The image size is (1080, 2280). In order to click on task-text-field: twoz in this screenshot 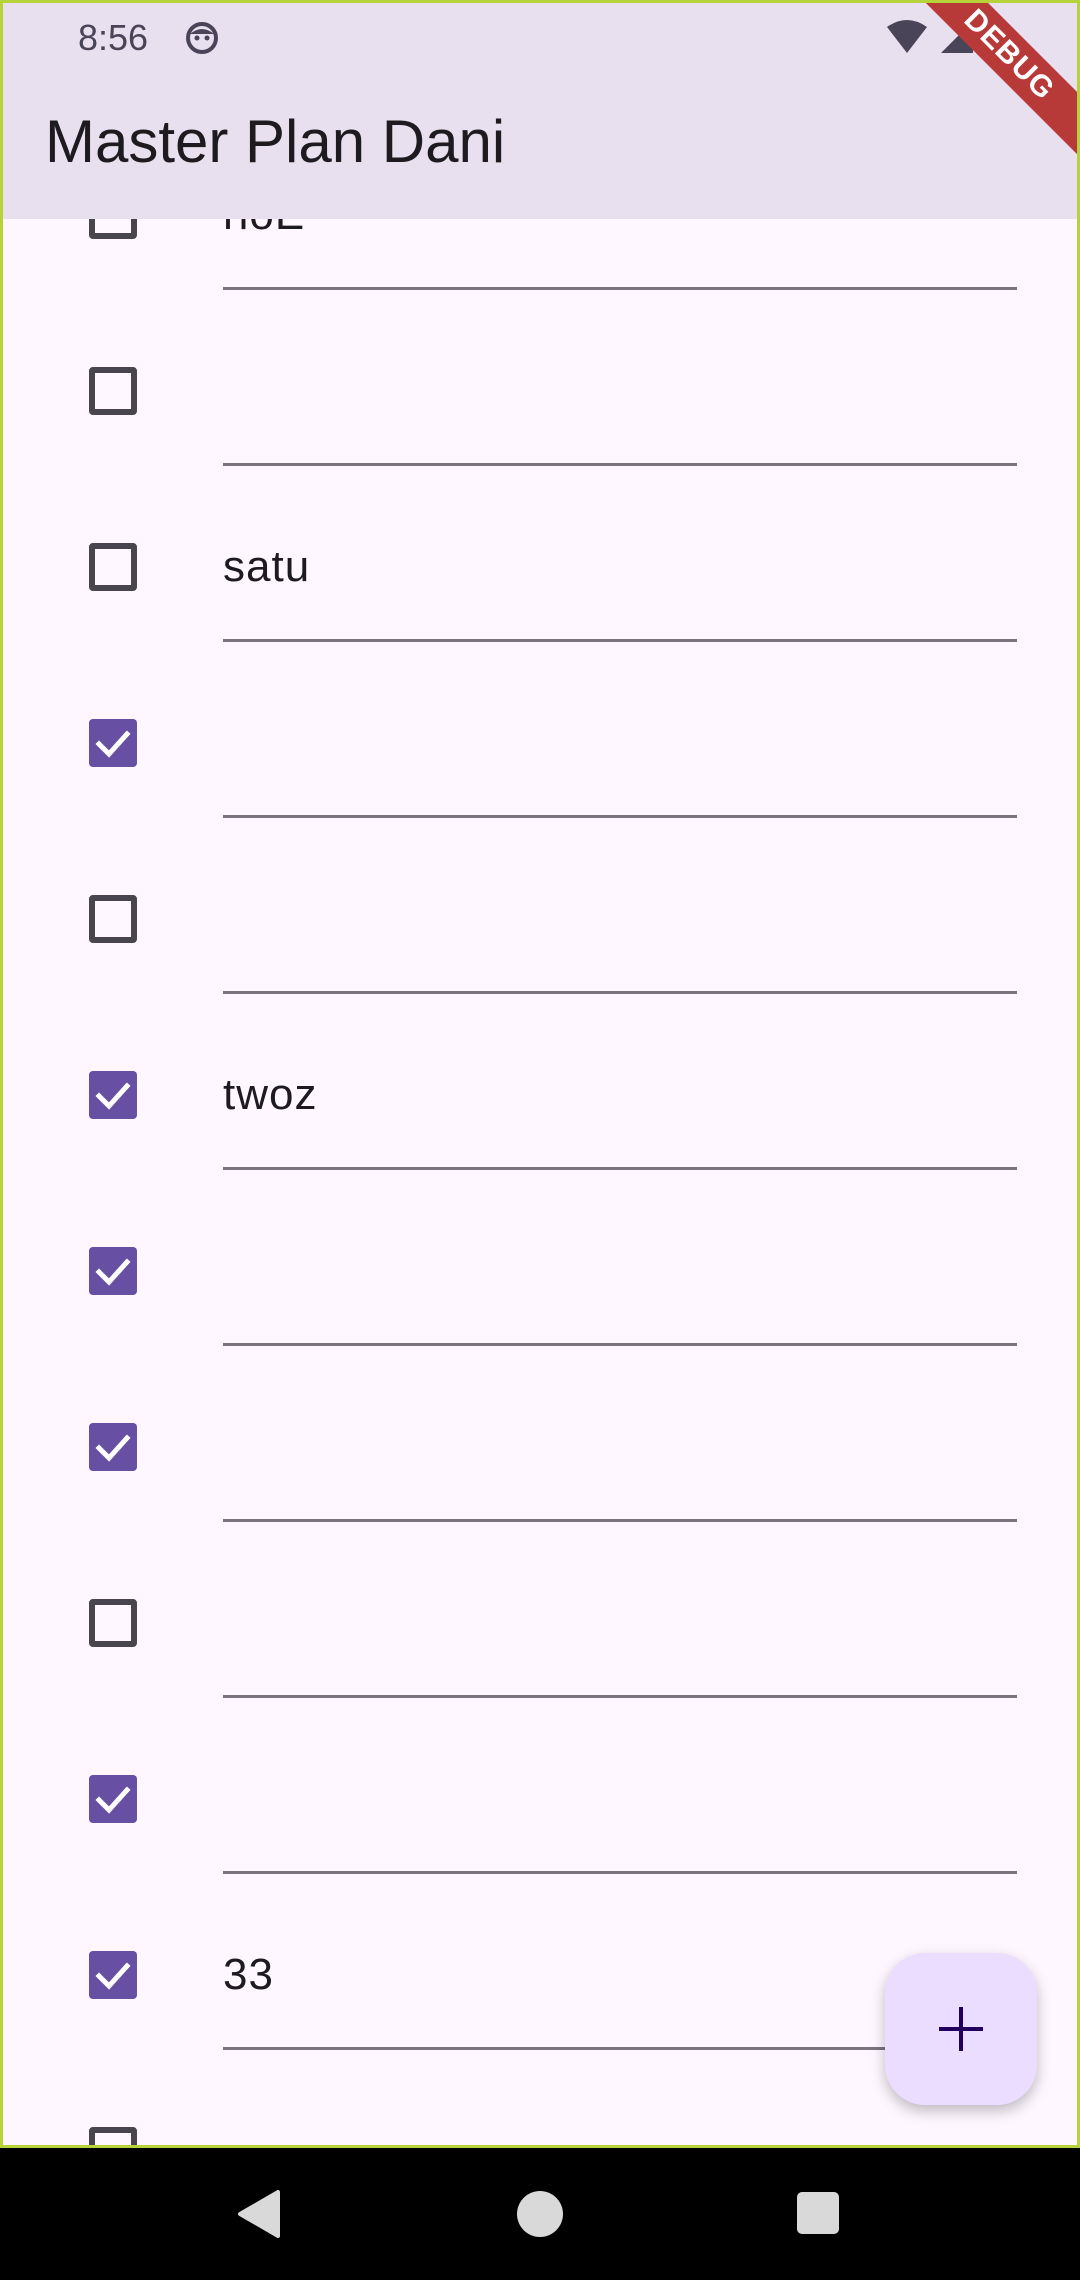, I will do `click(270, 1095)`.